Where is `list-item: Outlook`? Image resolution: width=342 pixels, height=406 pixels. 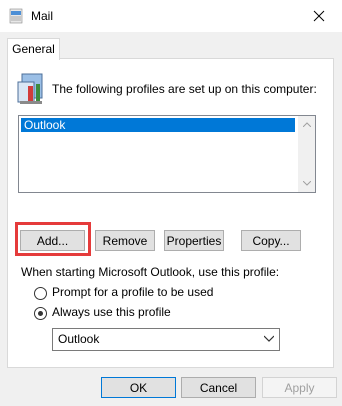
list-item: Outlook is located at coordinates (158, 125).